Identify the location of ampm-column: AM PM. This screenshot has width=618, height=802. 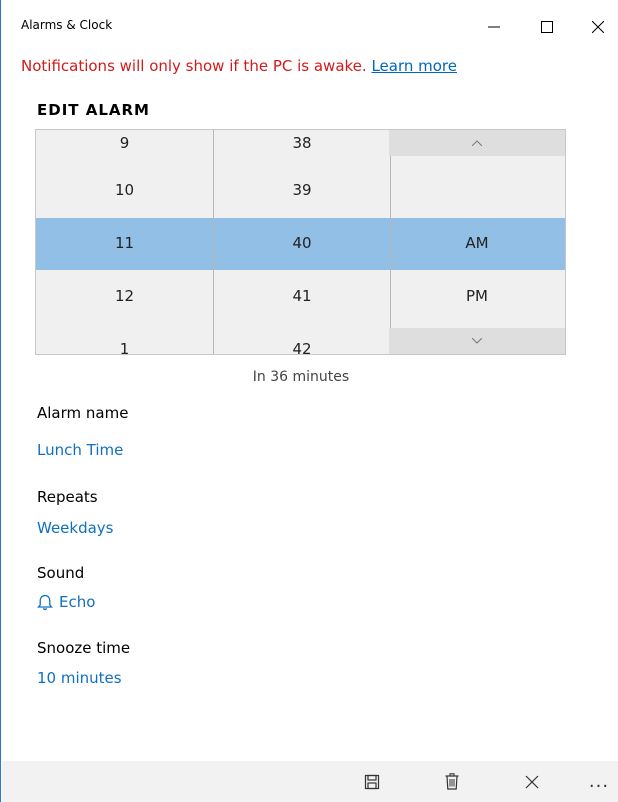
(477, 242).